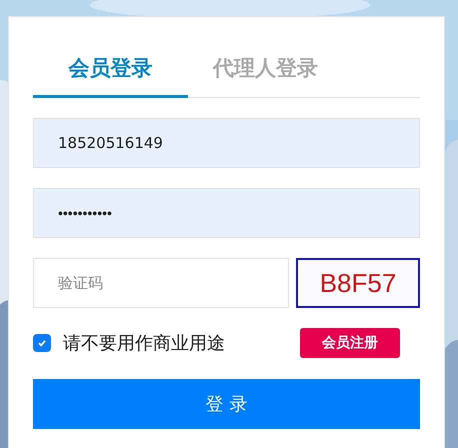 The height and width of the screenshot is (448, 458). What do you see at coordinates (358, 283) in the screenshot?
I see `captcha-image: B8F57` at bounding box center [358, 283].